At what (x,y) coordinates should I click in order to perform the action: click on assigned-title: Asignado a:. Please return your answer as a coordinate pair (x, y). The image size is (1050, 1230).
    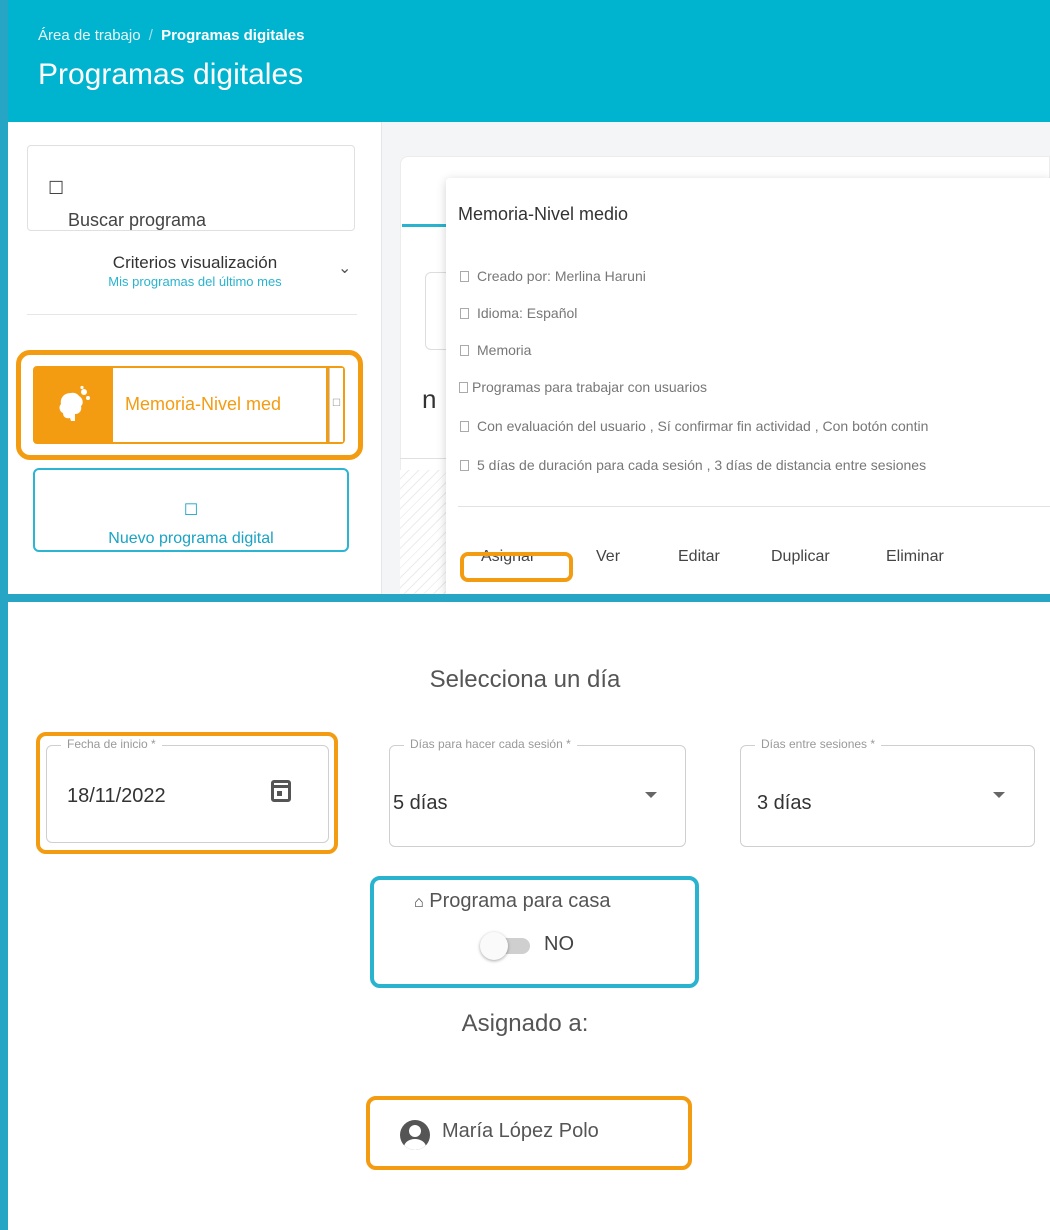
    Looking at the image, I should click on (525, 1023).